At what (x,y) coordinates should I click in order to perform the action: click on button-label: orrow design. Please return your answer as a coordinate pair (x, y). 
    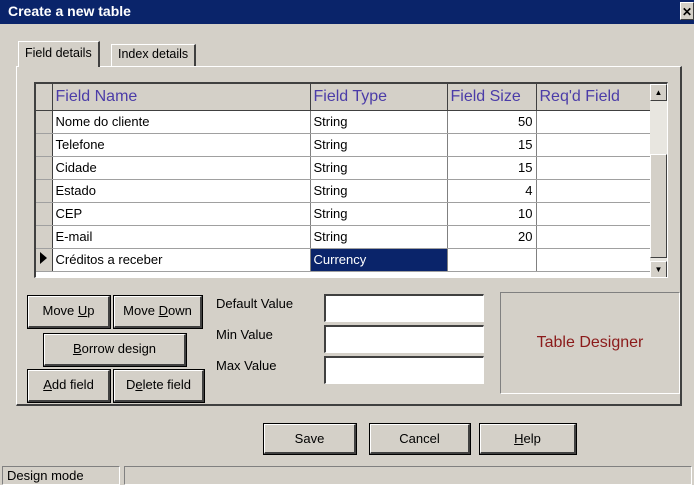
    Looking at the image, I should click on (119, 348).